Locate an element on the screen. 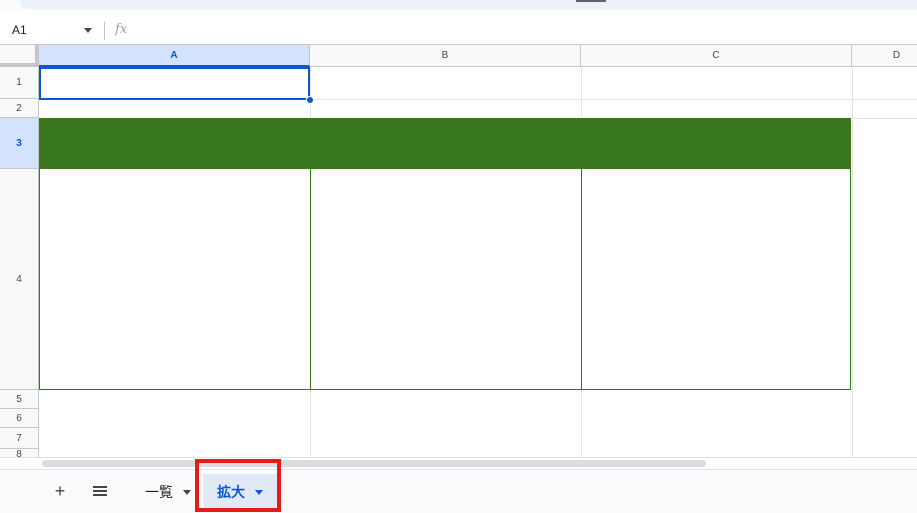  toolbar-edge is located at coordinates (458, 5).